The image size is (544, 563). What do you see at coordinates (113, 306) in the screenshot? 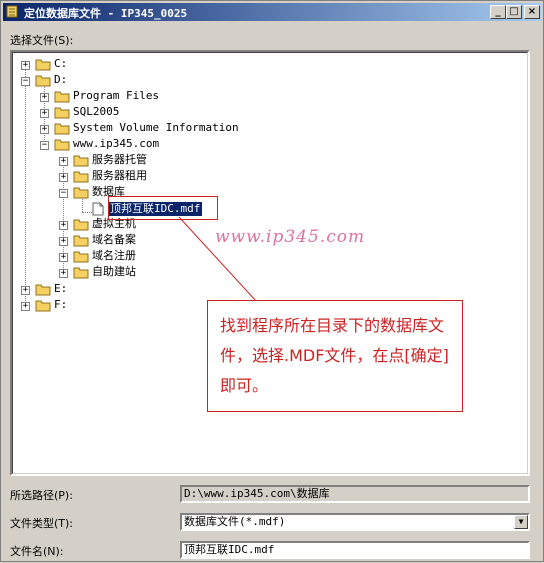
I see `tree-node-f-drive: + F:` at bounding box center [113, 306].